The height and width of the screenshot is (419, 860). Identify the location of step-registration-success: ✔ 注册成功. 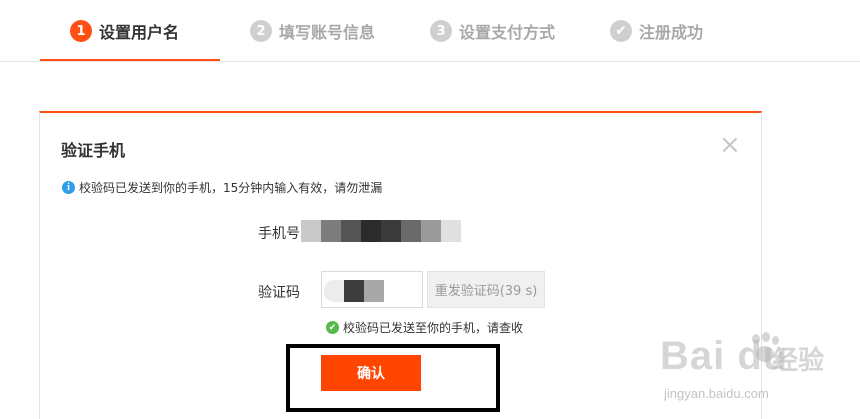
(656, 31).